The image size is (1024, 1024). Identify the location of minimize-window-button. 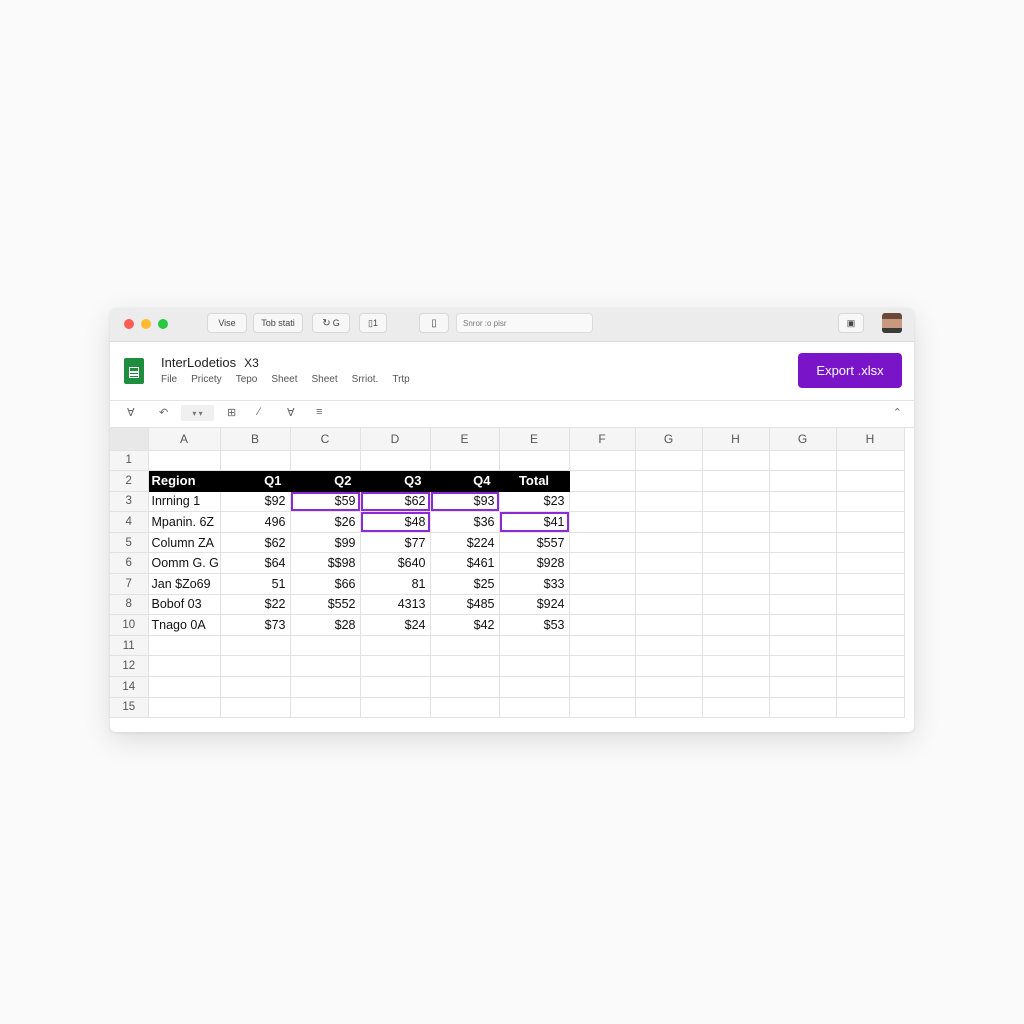
(146, 324).